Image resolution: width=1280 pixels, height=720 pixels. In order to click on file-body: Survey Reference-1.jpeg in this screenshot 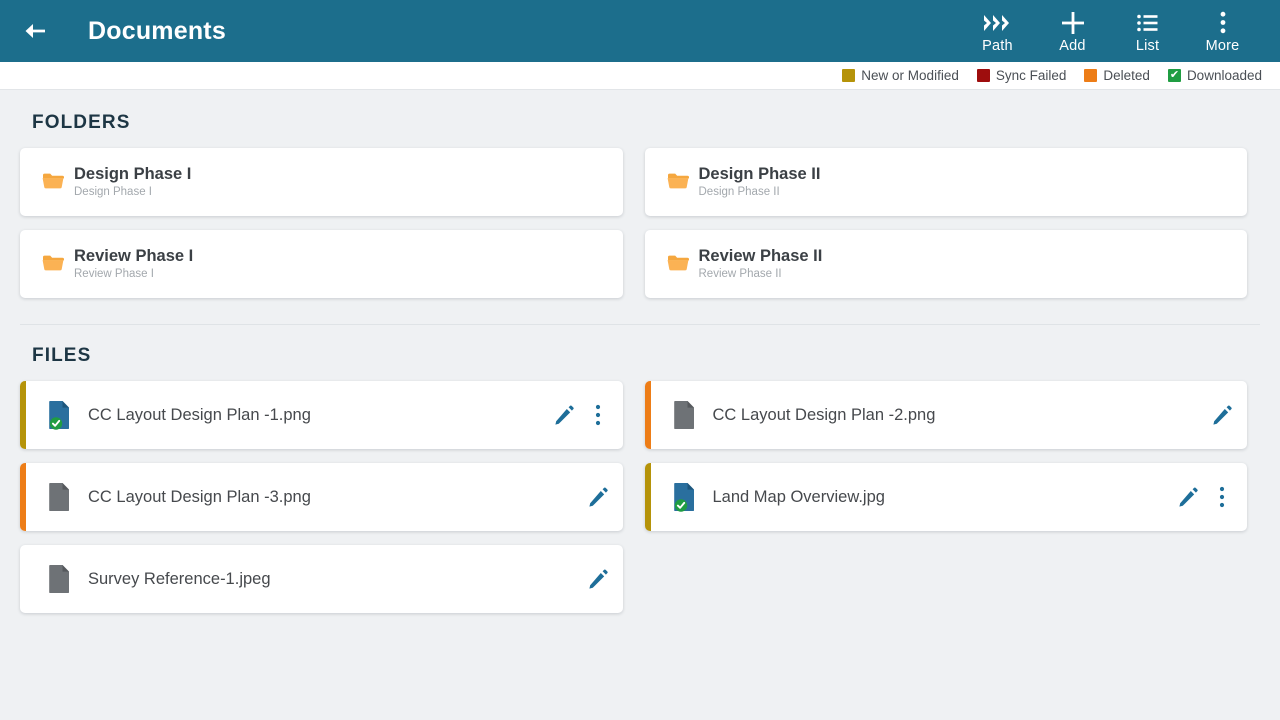, I will do `click(324, 579)`.